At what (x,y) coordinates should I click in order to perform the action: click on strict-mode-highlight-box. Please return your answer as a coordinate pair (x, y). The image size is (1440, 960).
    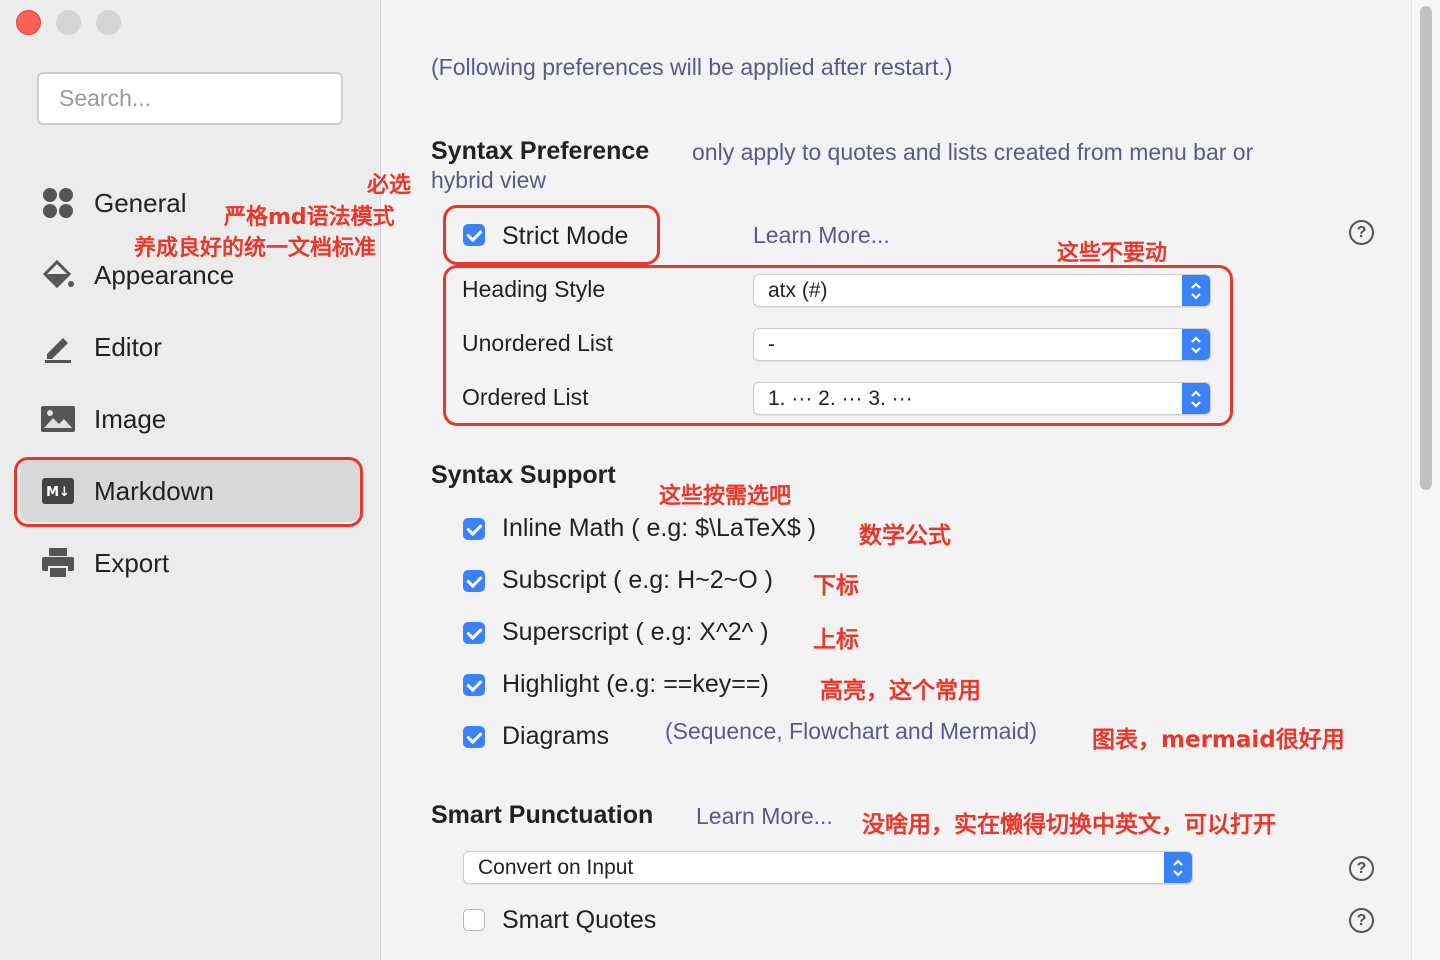
    Looking at the image, I should click on (551, 235).